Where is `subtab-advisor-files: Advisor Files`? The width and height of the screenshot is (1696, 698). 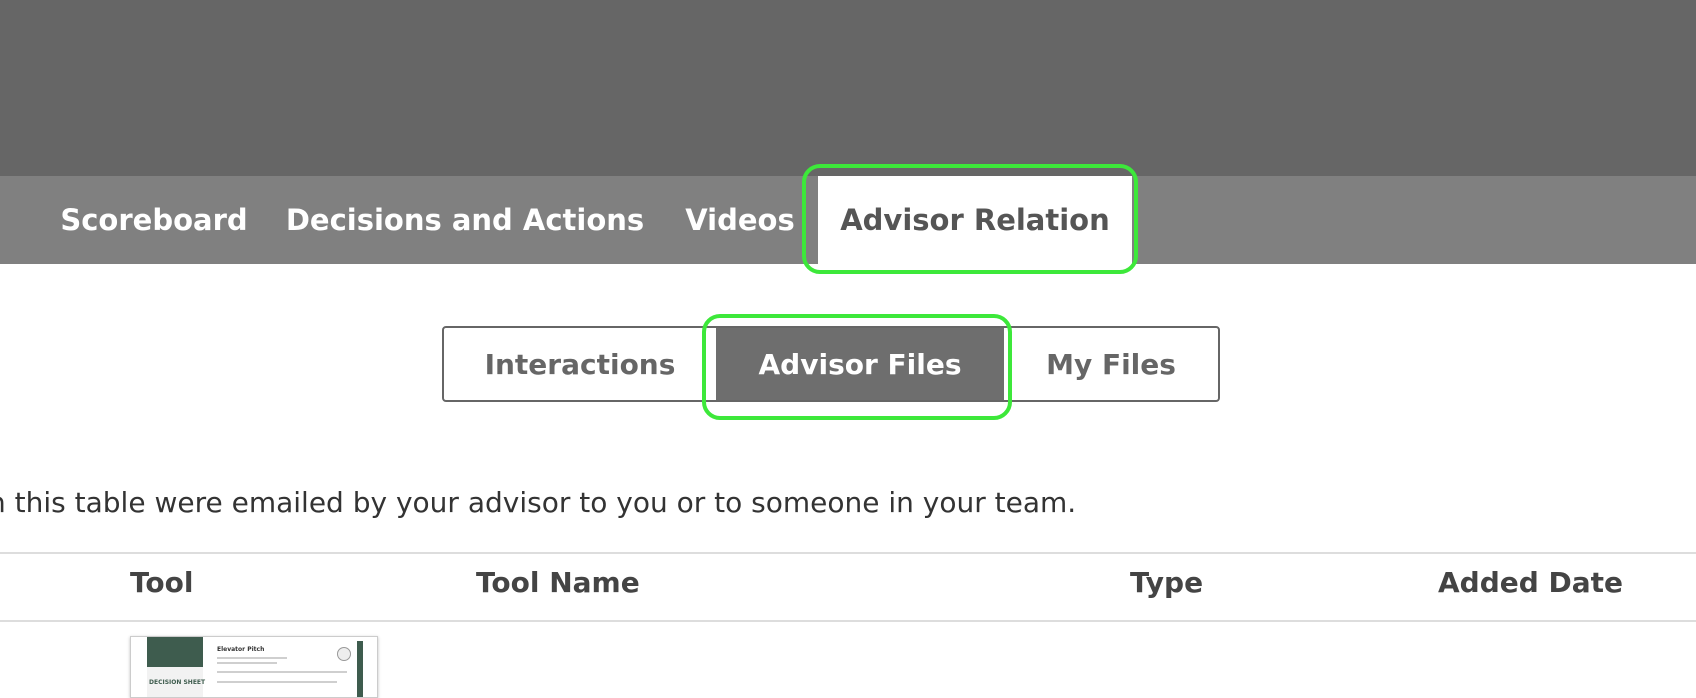 subtab-advisor-files: Advisor Files is located at coordinates (860, 364).